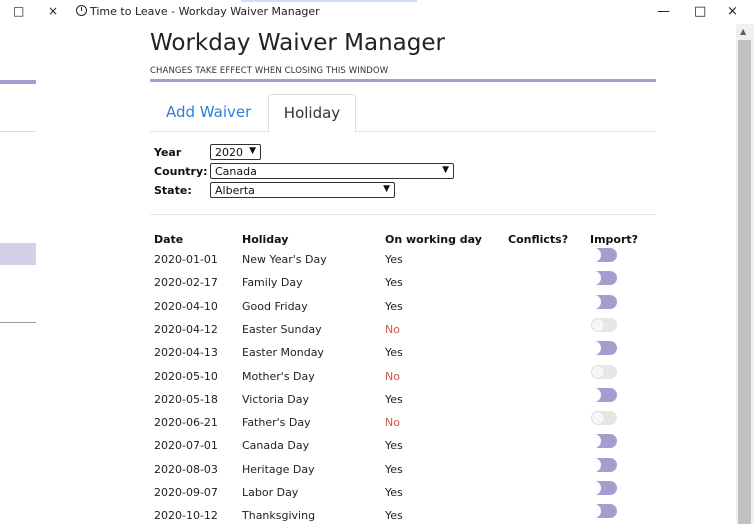  Describe the element at coordinates (276, 446) in the screenshot. I see `cell-holiday: Canada Day` at that location.